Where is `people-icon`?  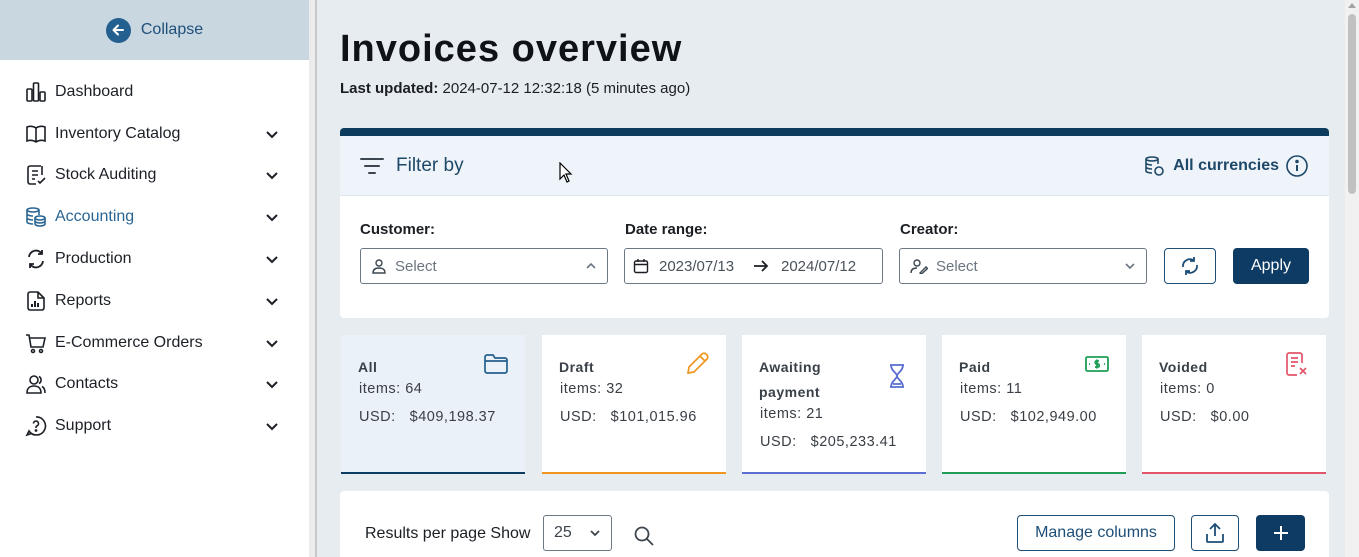 people-icon is located at coordinates (36, 384).